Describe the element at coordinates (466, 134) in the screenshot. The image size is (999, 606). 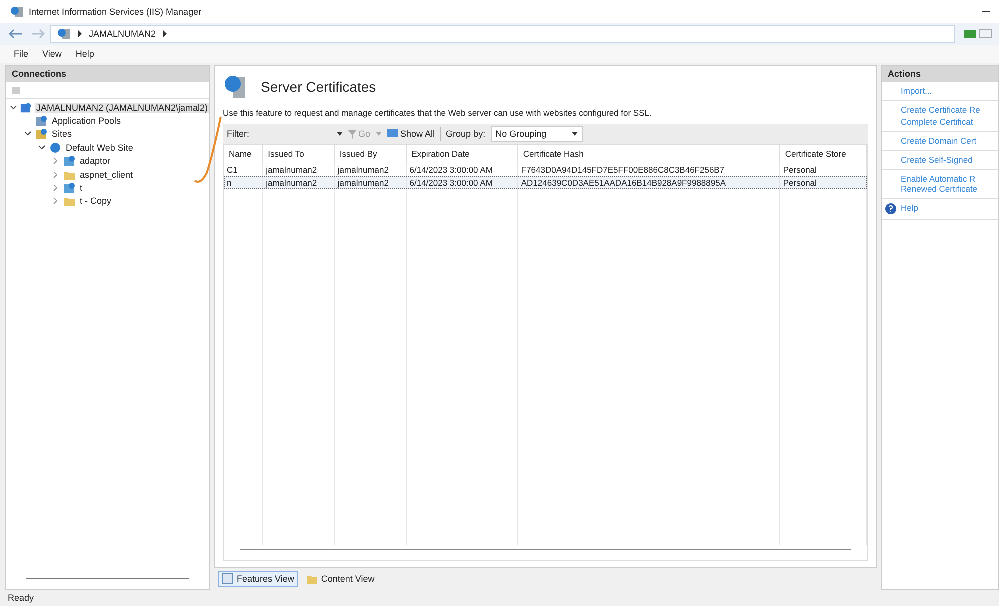
I see `group-by-label: Group by:` at that location.